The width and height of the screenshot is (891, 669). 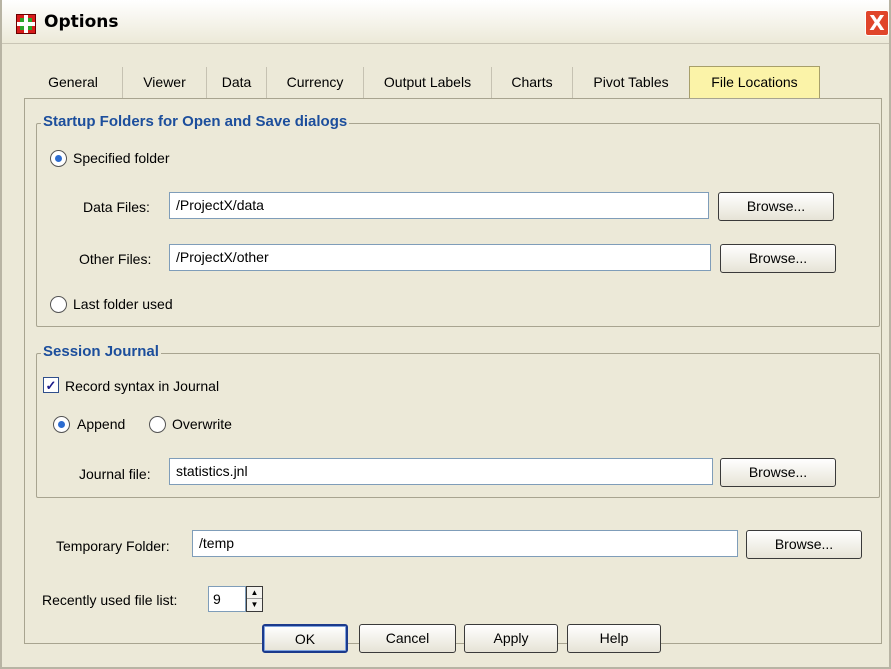 What do you see at coordinates (142, 386) in the screenshot?
I see `record-syntax-label: Record syntax in Journal` at bounding box center [142, 386].